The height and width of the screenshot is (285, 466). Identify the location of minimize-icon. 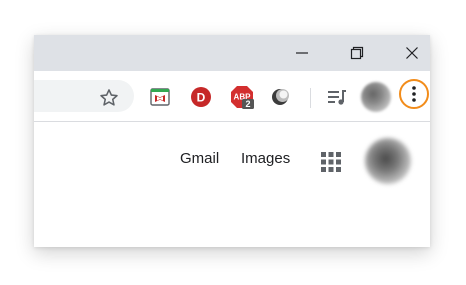
(302, 53).